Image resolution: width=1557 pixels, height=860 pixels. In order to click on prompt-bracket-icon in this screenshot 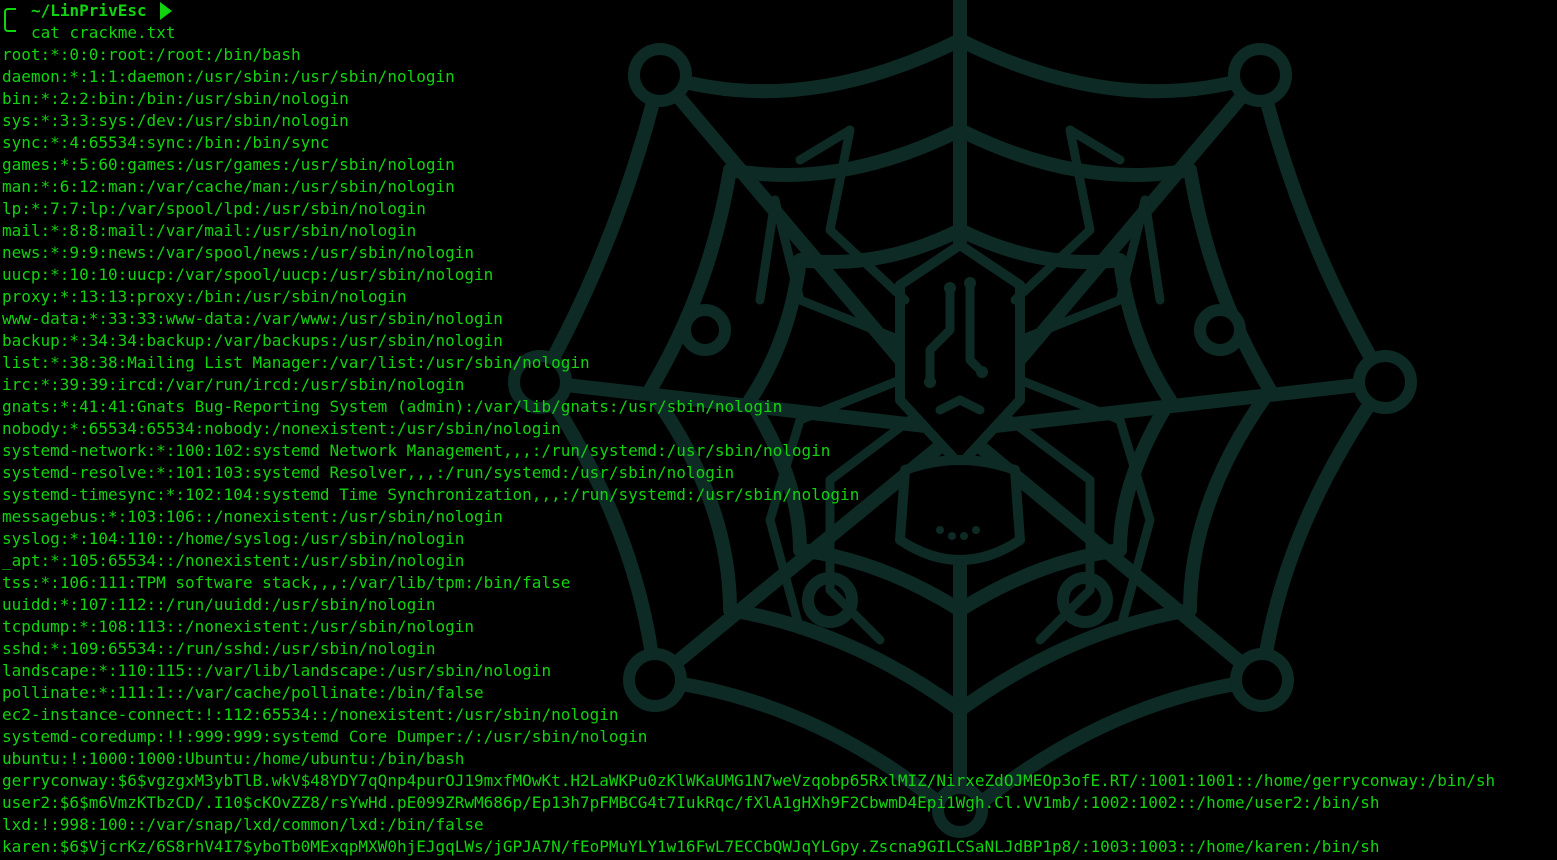, I will do `click(10, 20)`.